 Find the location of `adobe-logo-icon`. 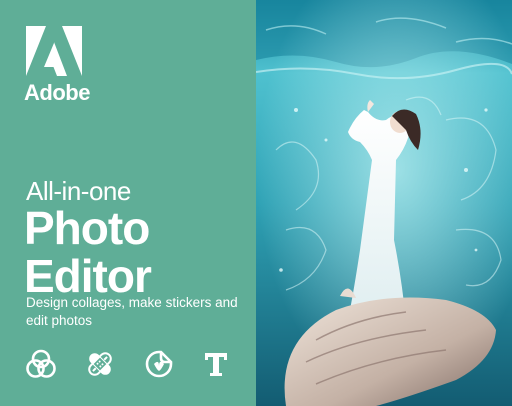

adobe-logo-icon is located at coordinates (54, 51).